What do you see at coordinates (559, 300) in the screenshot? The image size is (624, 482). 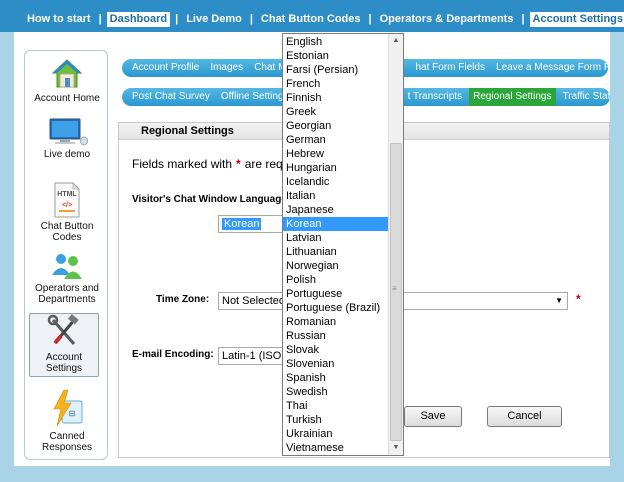 I see `chevron-down-icon: ▼` at bounding box center [559, 300].